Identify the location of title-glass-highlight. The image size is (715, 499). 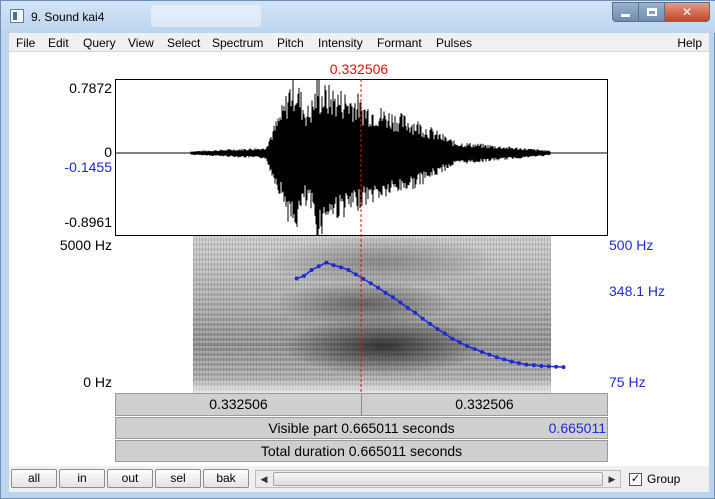
(206, 16).